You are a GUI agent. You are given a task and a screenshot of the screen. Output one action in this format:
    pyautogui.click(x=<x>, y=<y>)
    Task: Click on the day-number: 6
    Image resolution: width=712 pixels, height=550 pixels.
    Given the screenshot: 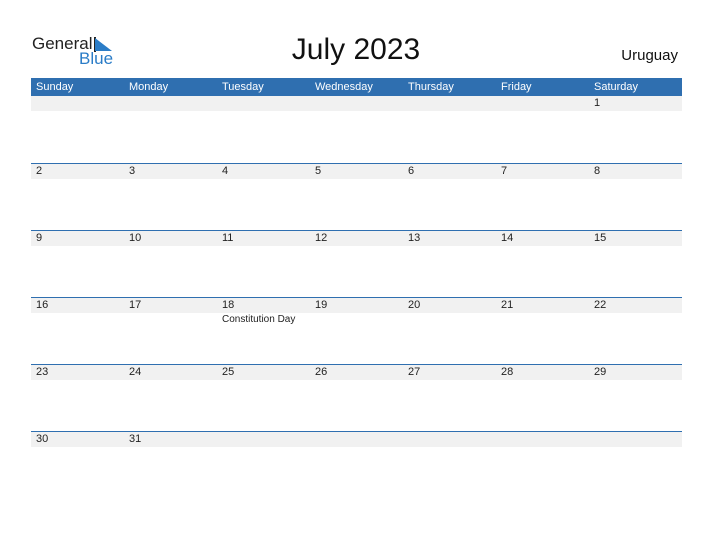 What is the action you would take?
    pyautogui.click(x=411, y=171)
    